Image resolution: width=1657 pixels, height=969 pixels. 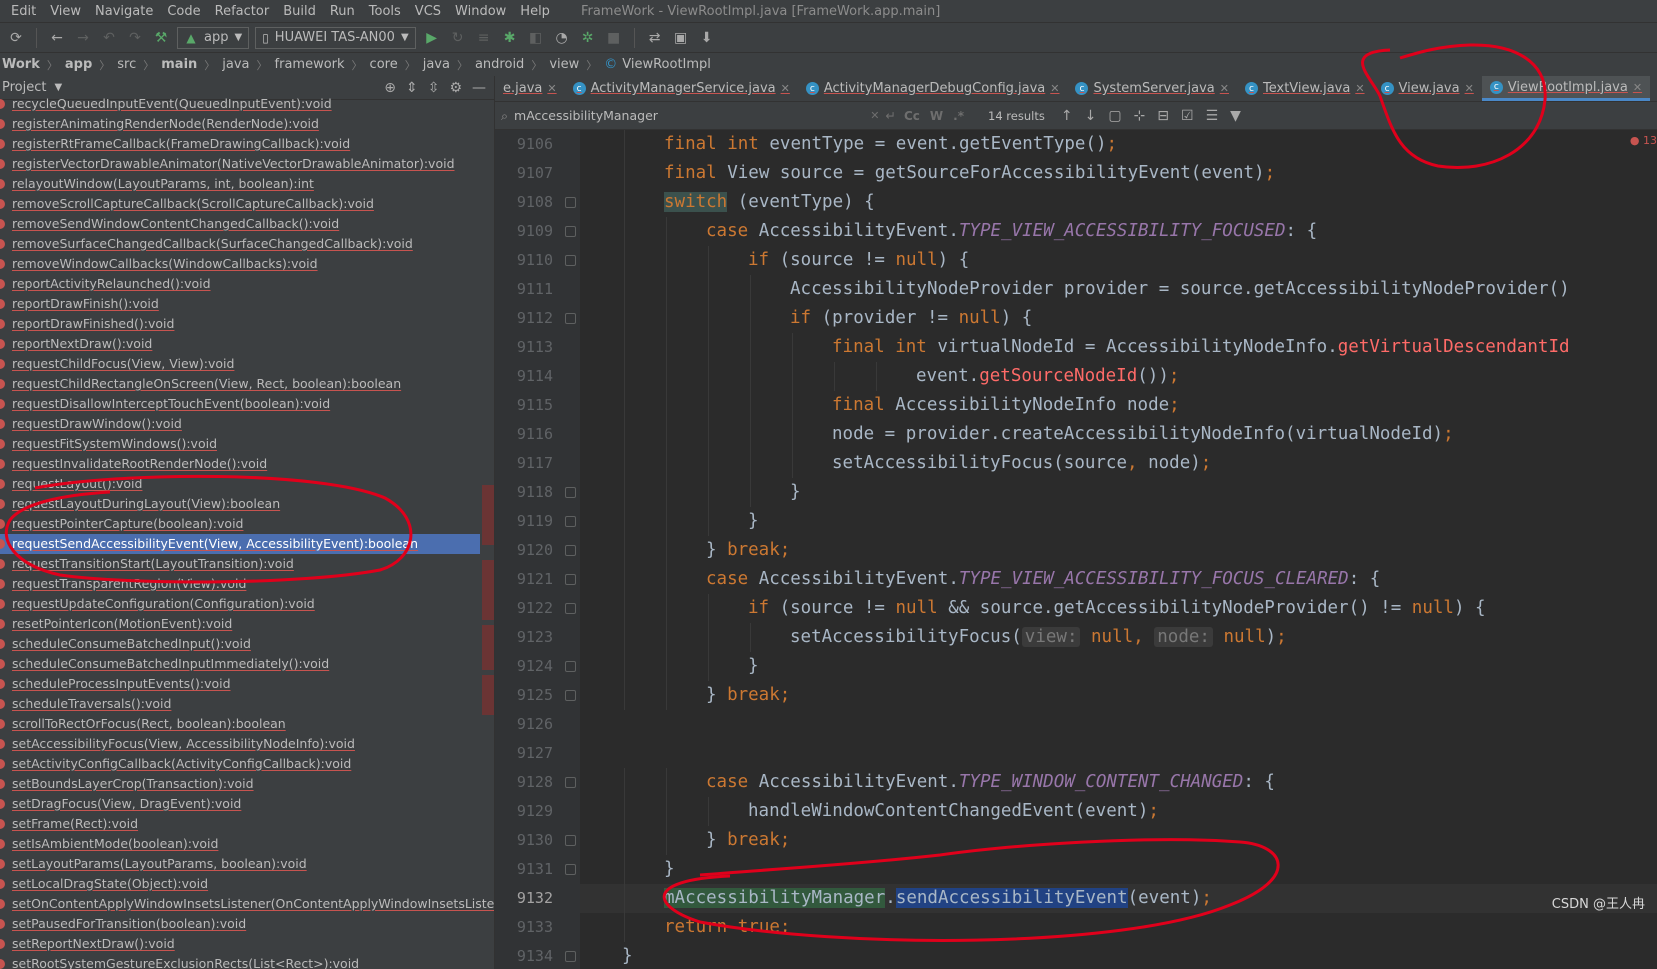 What do you see at coordinates (240, 304) in the screenshot?
I see `structure-member-item: reportDrawFinish():void` at bounding box center [240, 304].